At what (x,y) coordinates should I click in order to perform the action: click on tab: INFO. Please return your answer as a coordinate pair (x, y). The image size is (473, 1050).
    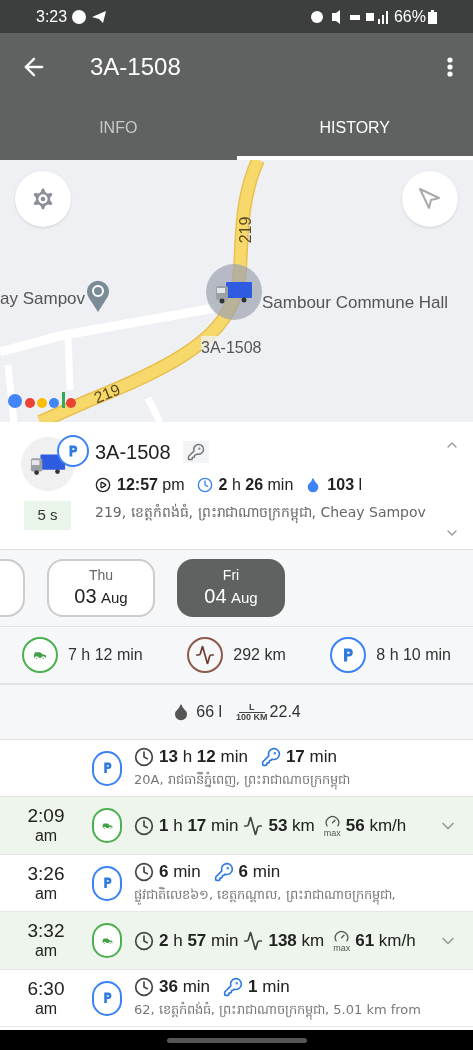
    Looking at the image, I should click on (118, 130).